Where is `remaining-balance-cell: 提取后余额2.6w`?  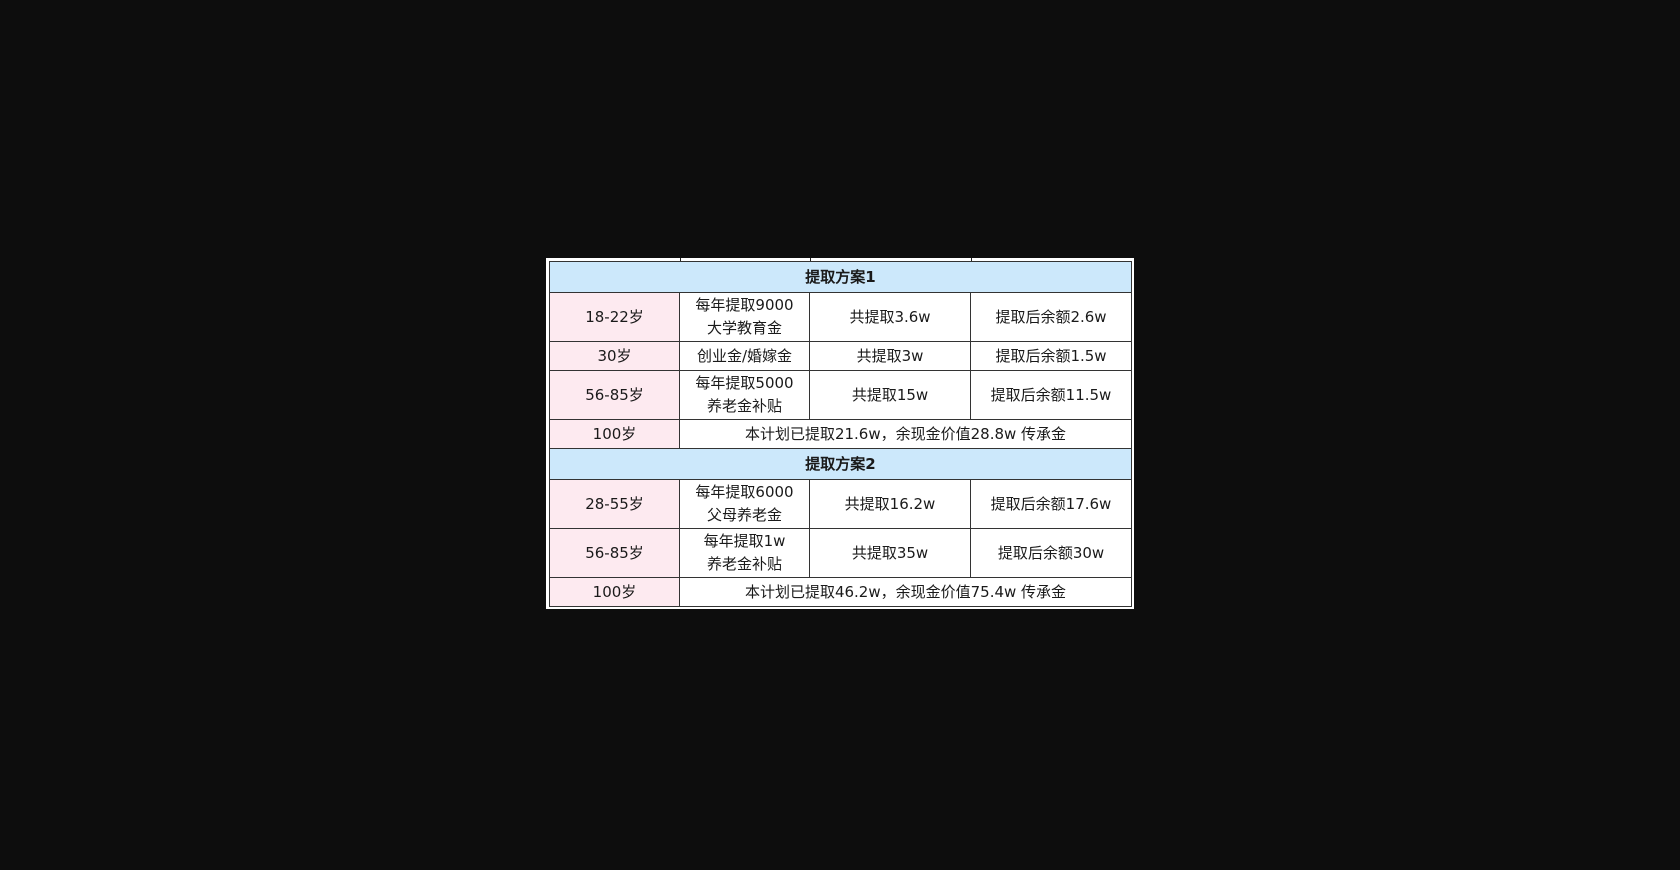 remaining-balance-cell: 提取后余额2.6w is located at coordinates (1051, 317).